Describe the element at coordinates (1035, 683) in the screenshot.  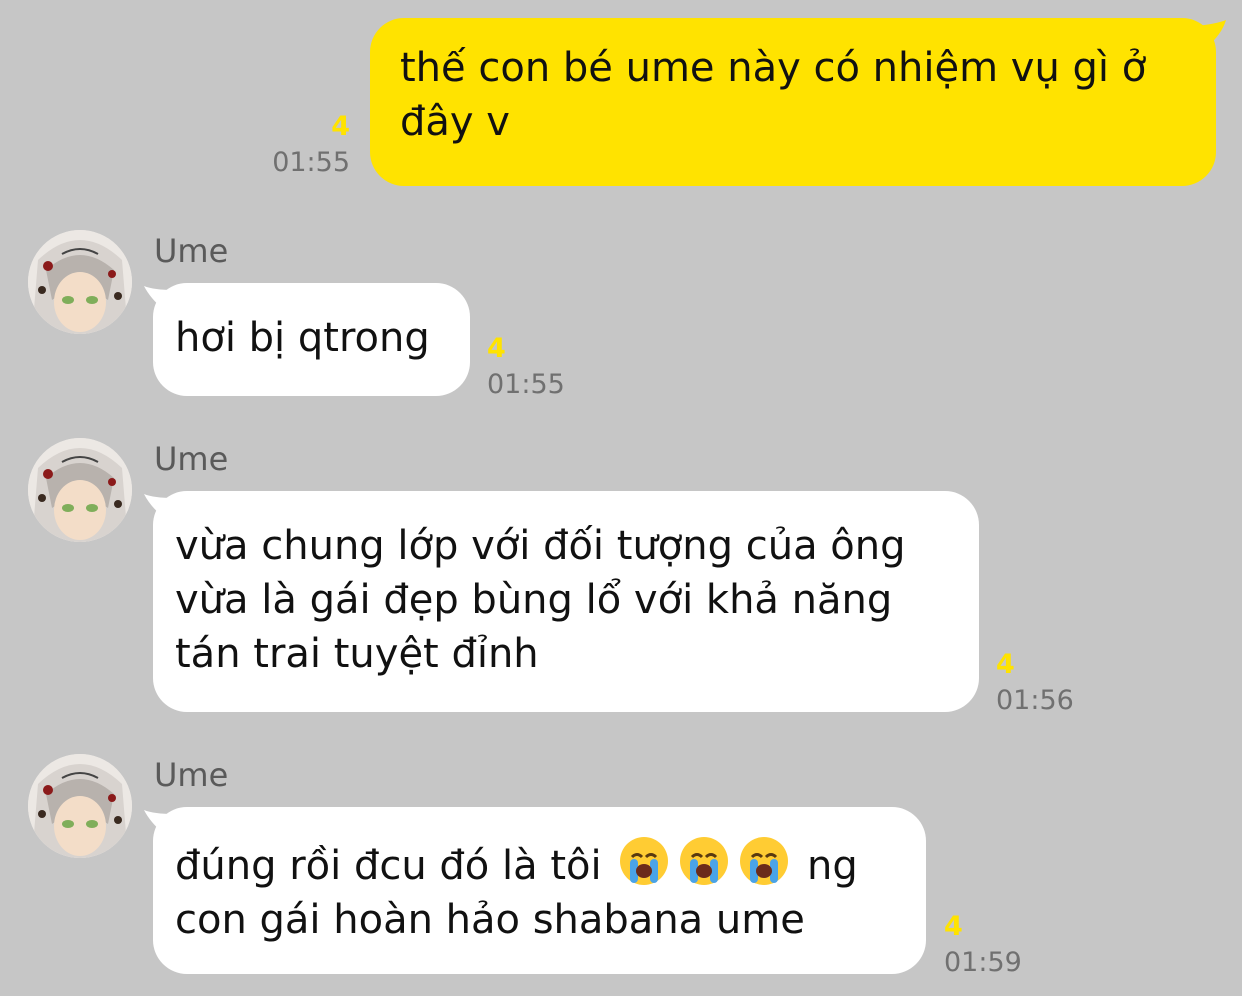
I see `message-meta: 4 01:56` at that location.